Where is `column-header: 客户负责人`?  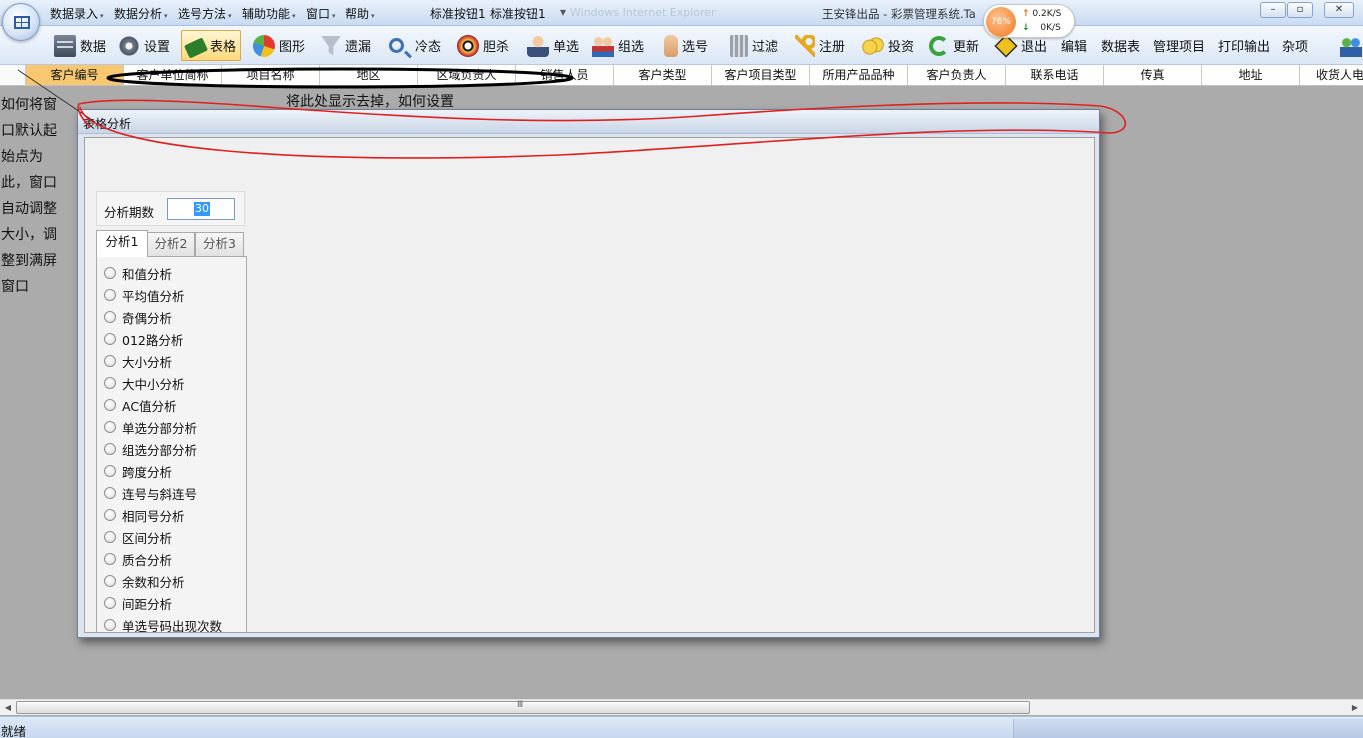
column-header: 客户负责人 is located at coordinates (957, 75).